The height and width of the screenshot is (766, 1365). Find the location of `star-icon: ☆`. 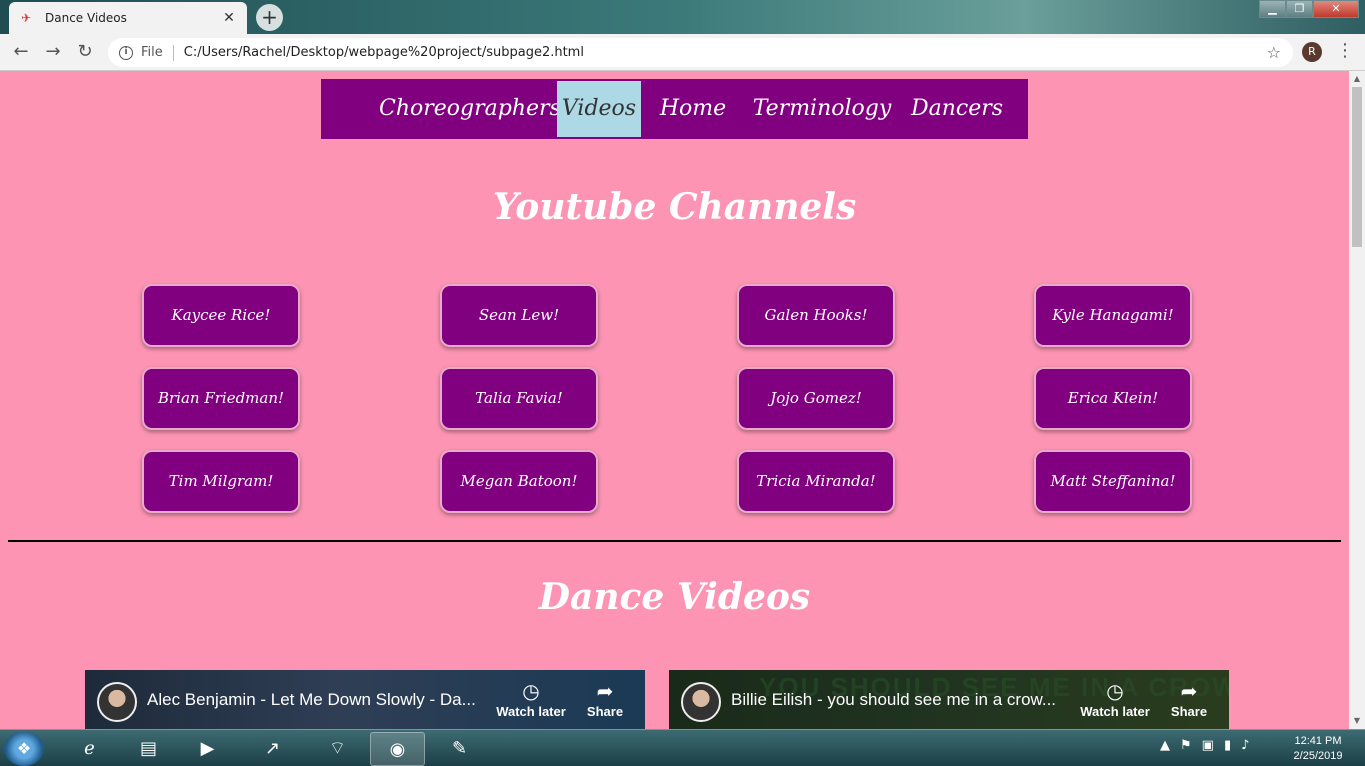

star-icon: ☆ is located at coordinates (1274, 52).